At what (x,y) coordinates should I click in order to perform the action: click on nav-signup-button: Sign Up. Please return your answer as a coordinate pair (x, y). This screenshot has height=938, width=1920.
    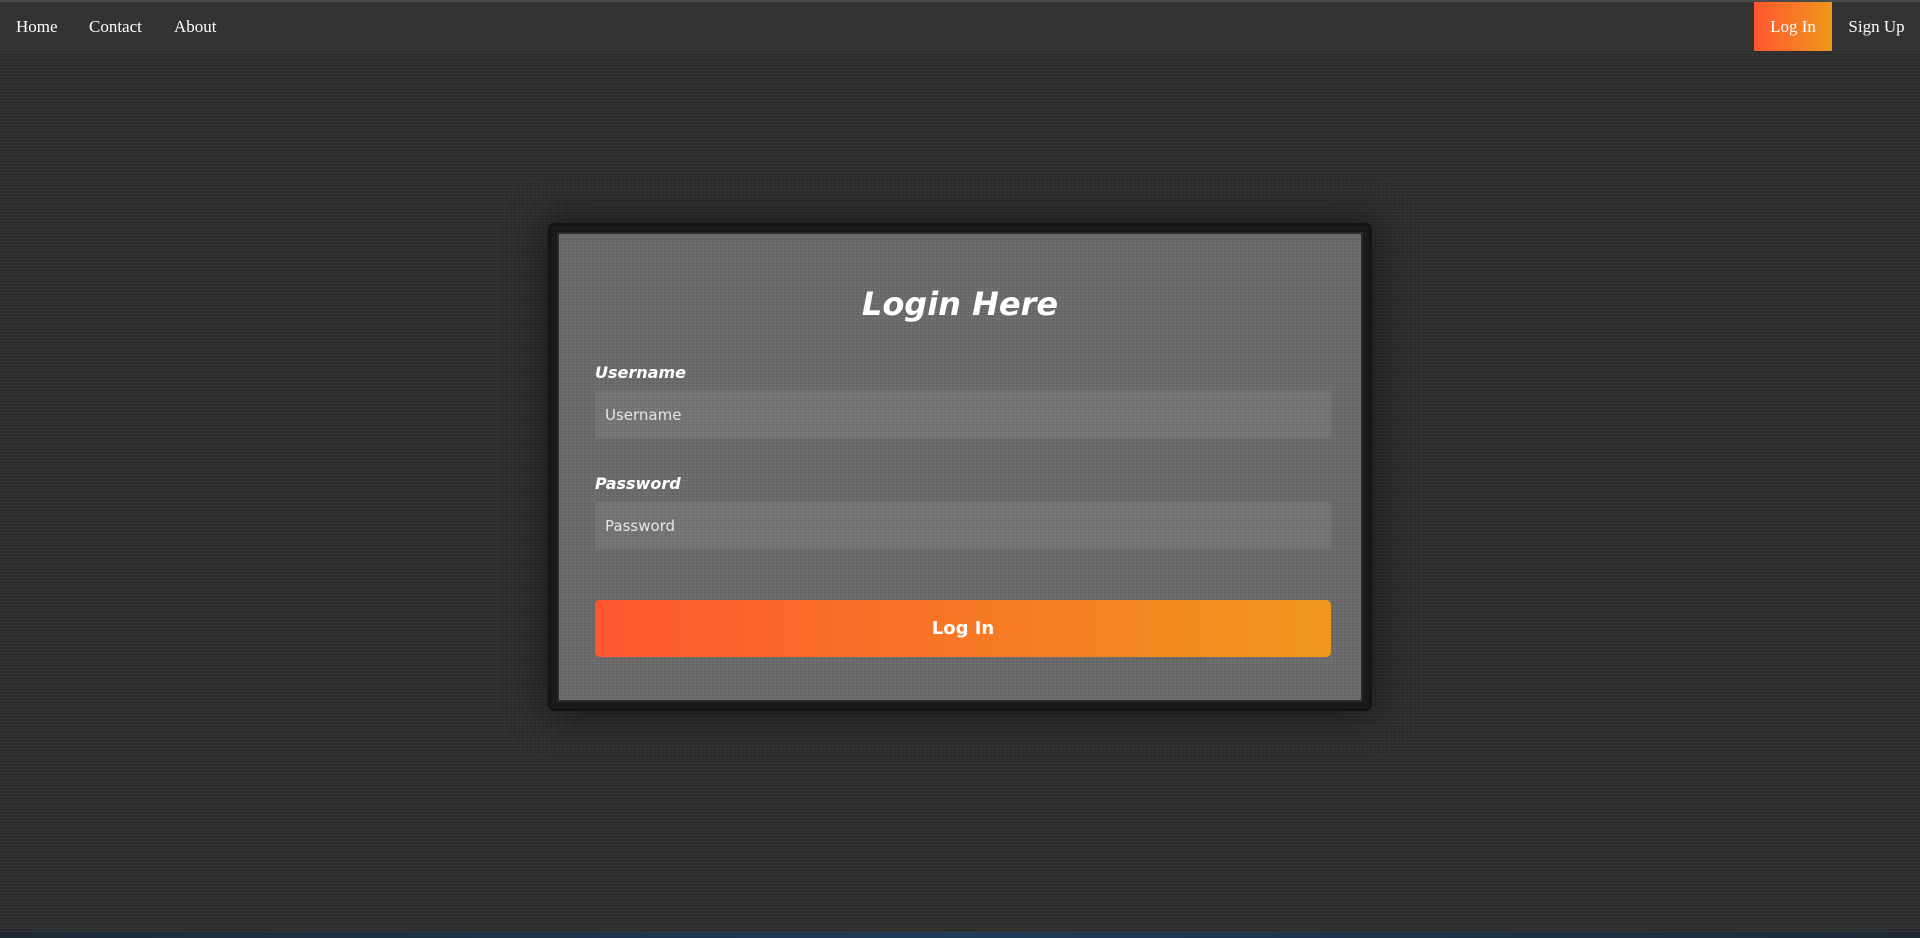
    Looking at the image, I should click on (1876, 26).